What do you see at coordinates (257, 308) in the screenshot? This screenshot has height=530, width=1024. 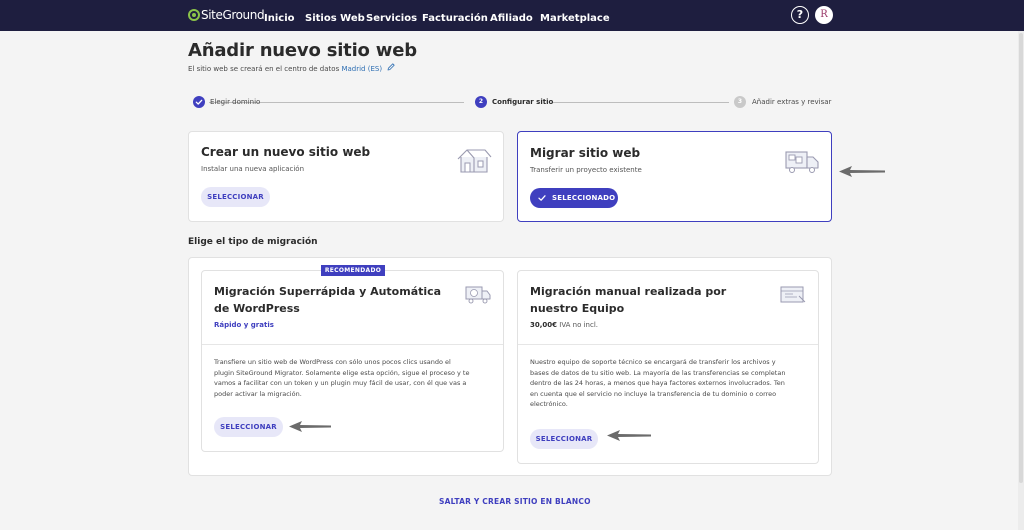 I see `auto-migration-title-line2: de WordPress` at bounding box center [257, 308].